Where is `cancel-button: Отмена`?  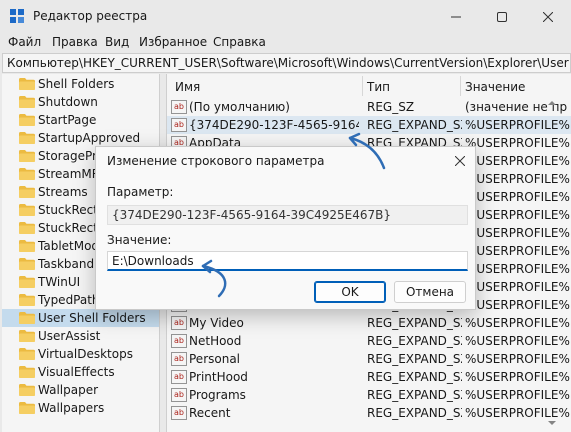 cancel-button: Отмена is located at coordinates (430, 292).